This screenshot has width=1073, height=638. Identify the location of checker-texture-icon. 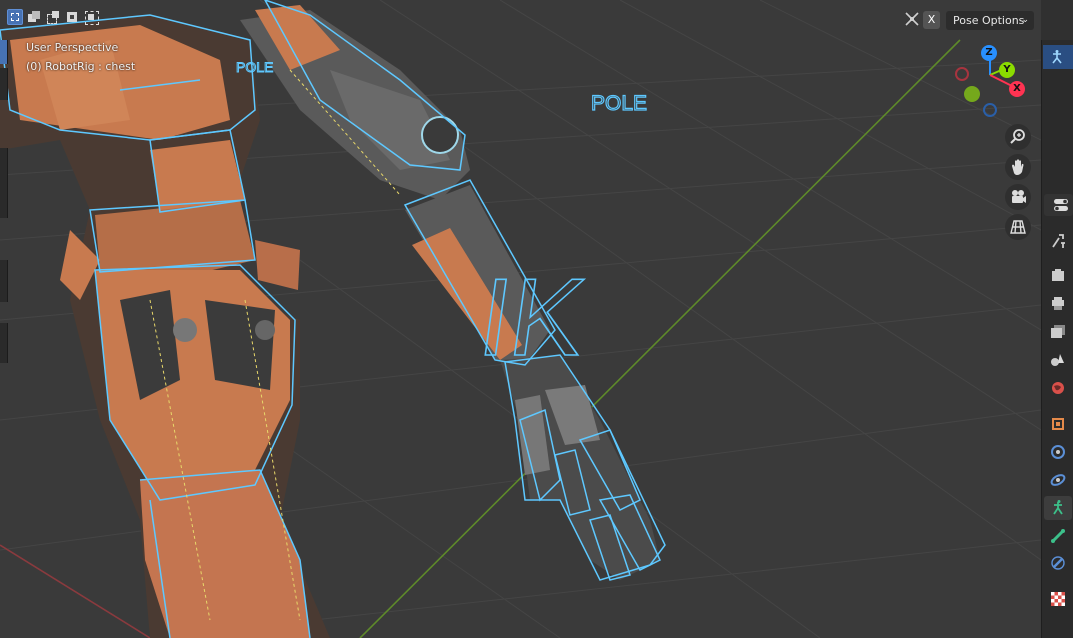
(1058, 599).